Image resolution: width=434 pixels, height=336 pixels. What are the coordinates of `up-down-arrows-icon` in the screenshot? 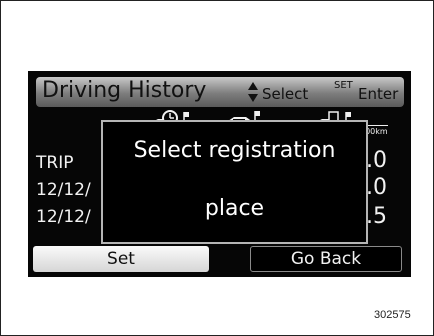 It's located at (253, 92).